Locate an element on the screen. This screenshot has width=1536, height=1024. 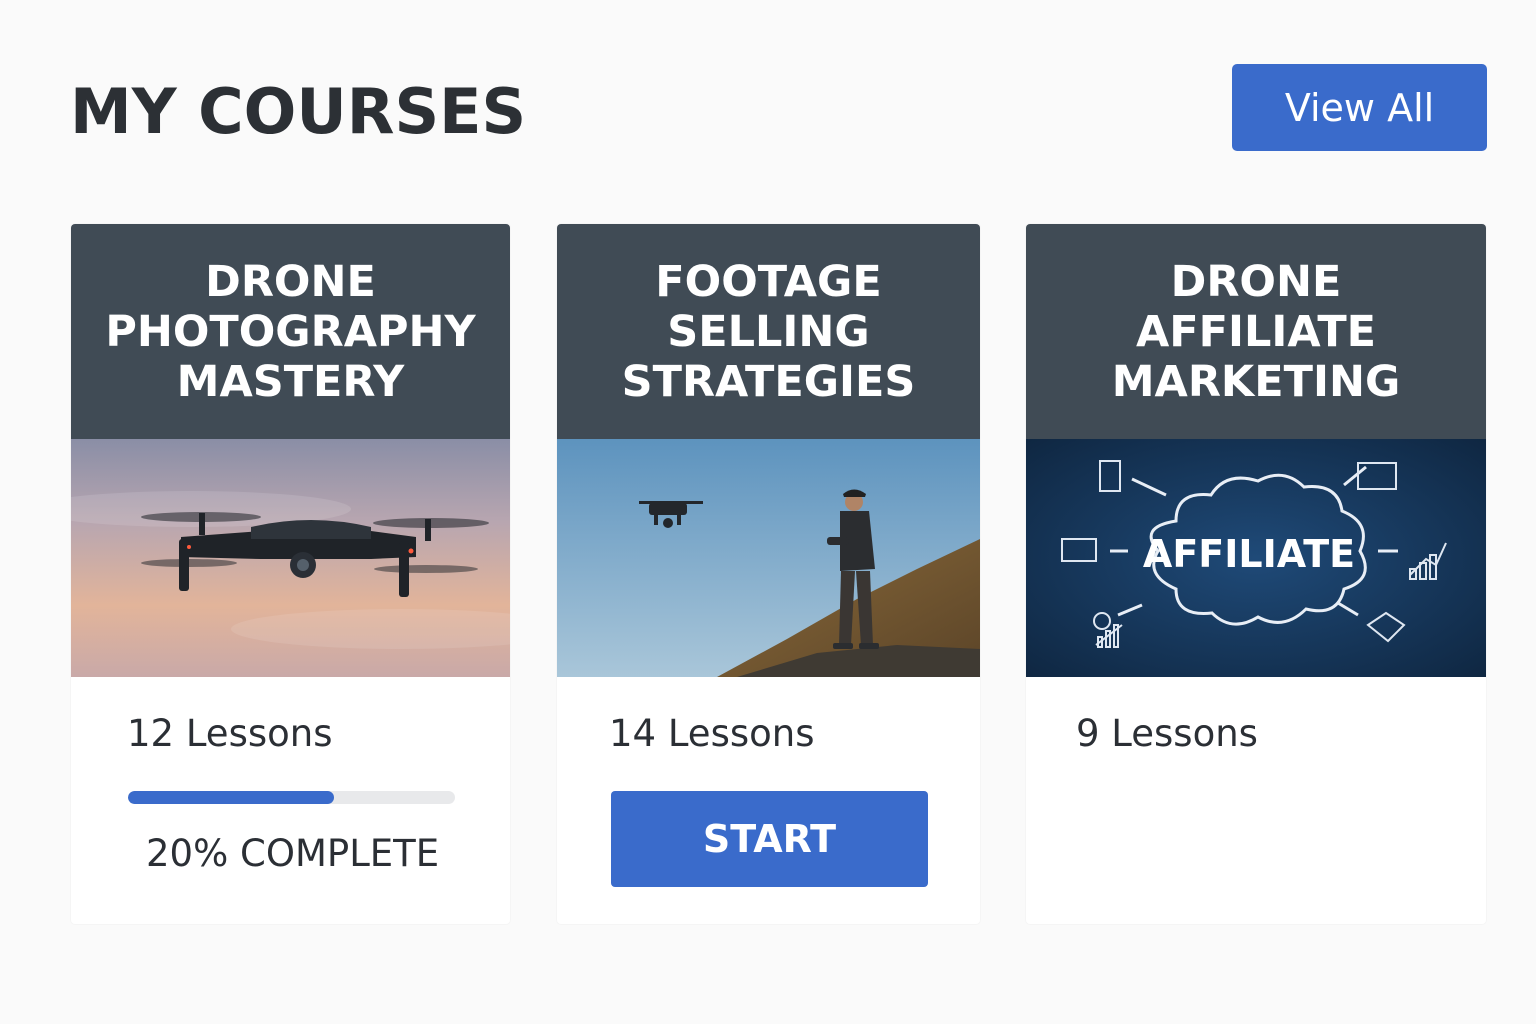
start-course-button: START is located at coordinates (769, 839).